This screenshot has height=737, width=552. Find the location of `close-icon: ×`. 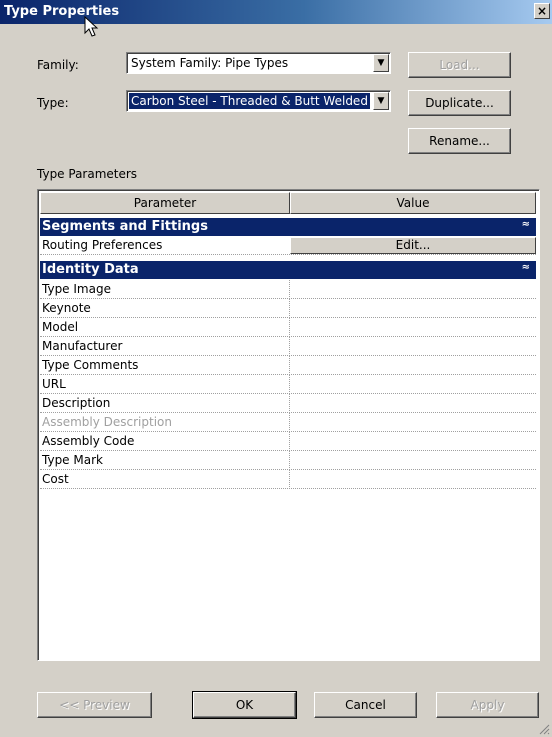

close-icon: × is located at coordinates (542, 11).